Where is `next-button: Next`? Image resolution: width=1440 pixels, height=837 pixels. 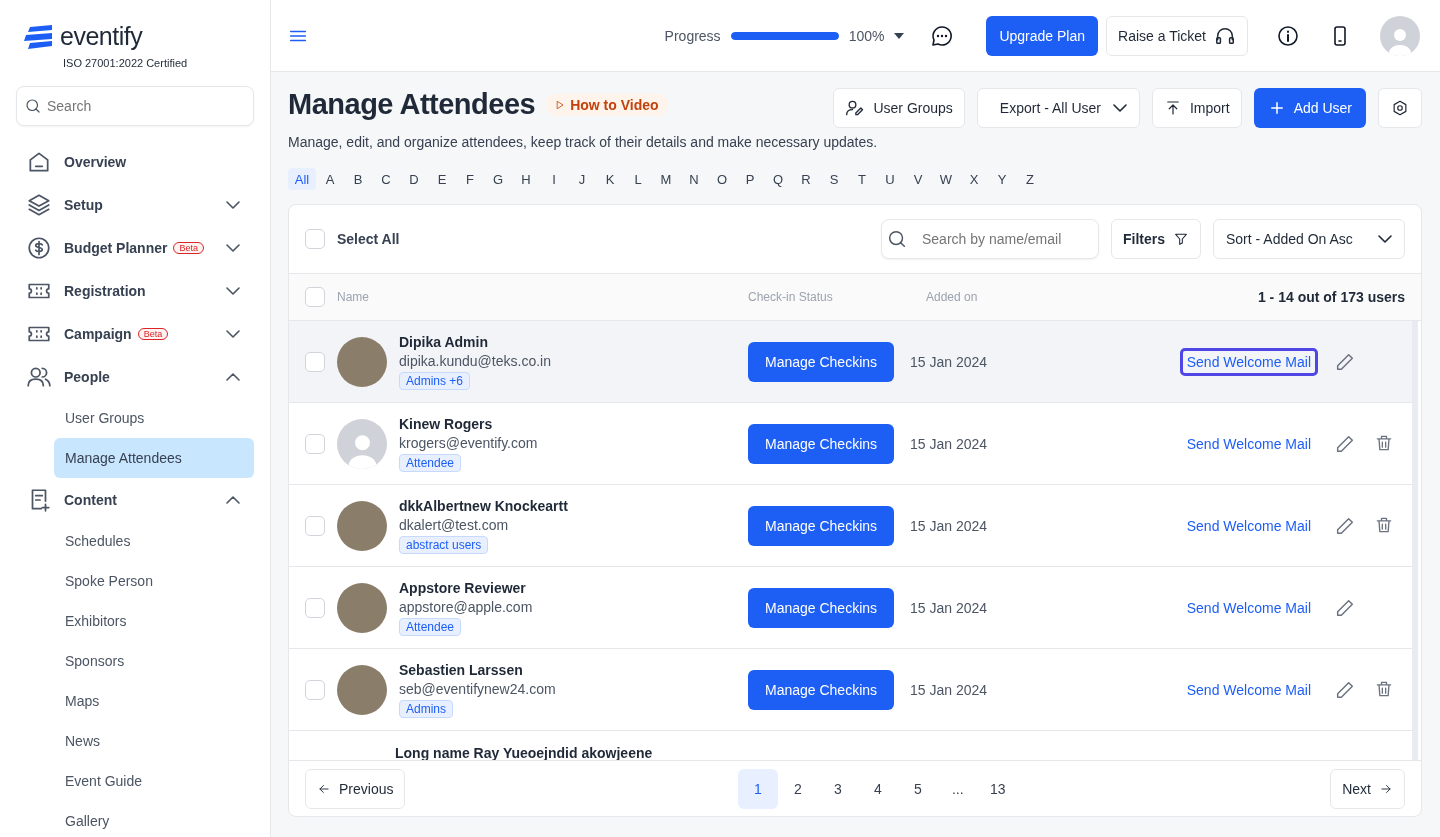
next-button: Next is located at coordinates (1367, 788).